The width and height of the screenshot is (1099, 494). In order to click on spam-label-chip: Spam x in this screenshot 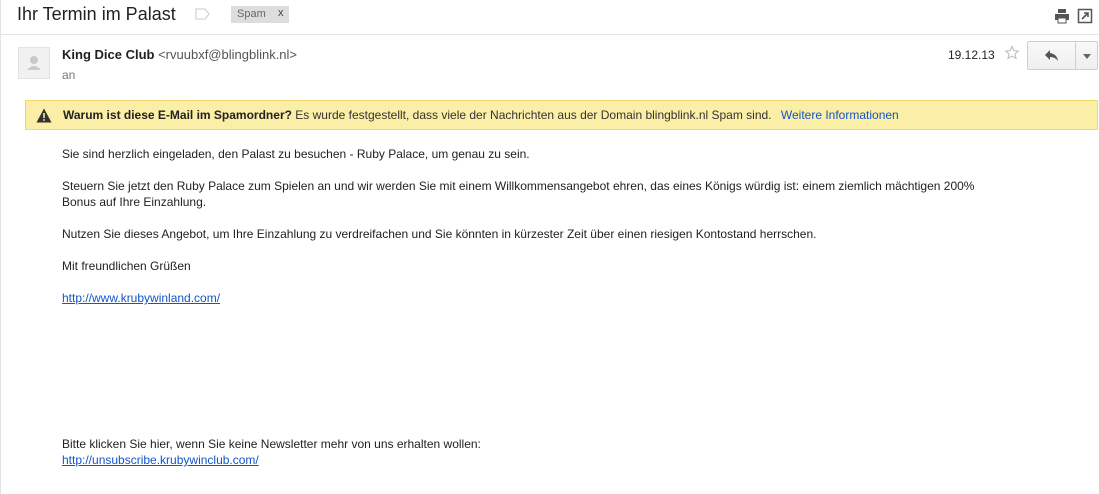, I will do `click(260, 14)`.